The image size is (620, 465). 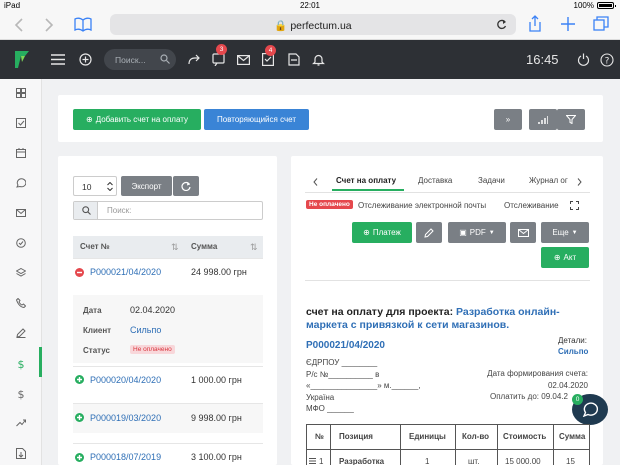 I want to click on mail-icon, so click(x=243, y=60).